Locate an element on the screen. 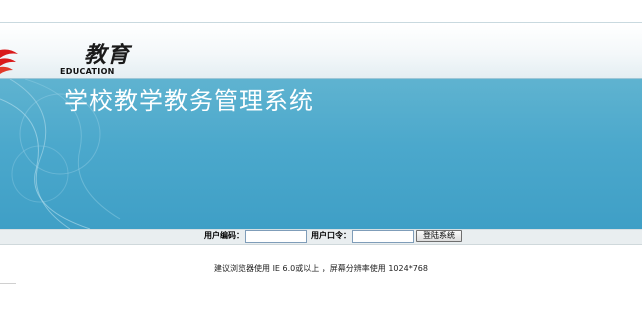 Image resolution: width=642 pixels, height=326 pixels. logo-chinese-text: 教育 is located at coordinates (107, 55).